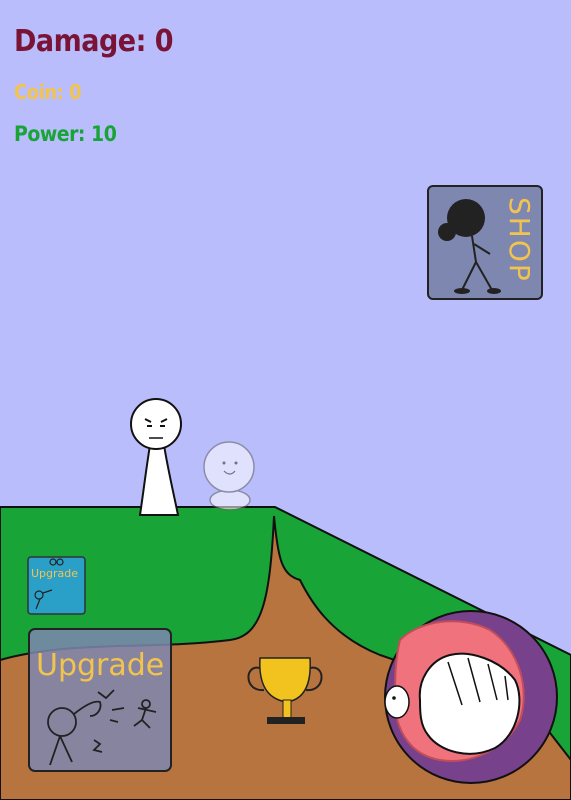 The width and height of the screenshot is (571, 800). Describe the element at coordinates (56, 585) in the screenshot. I see `upgrade-small-button: Upgrade` at that location.